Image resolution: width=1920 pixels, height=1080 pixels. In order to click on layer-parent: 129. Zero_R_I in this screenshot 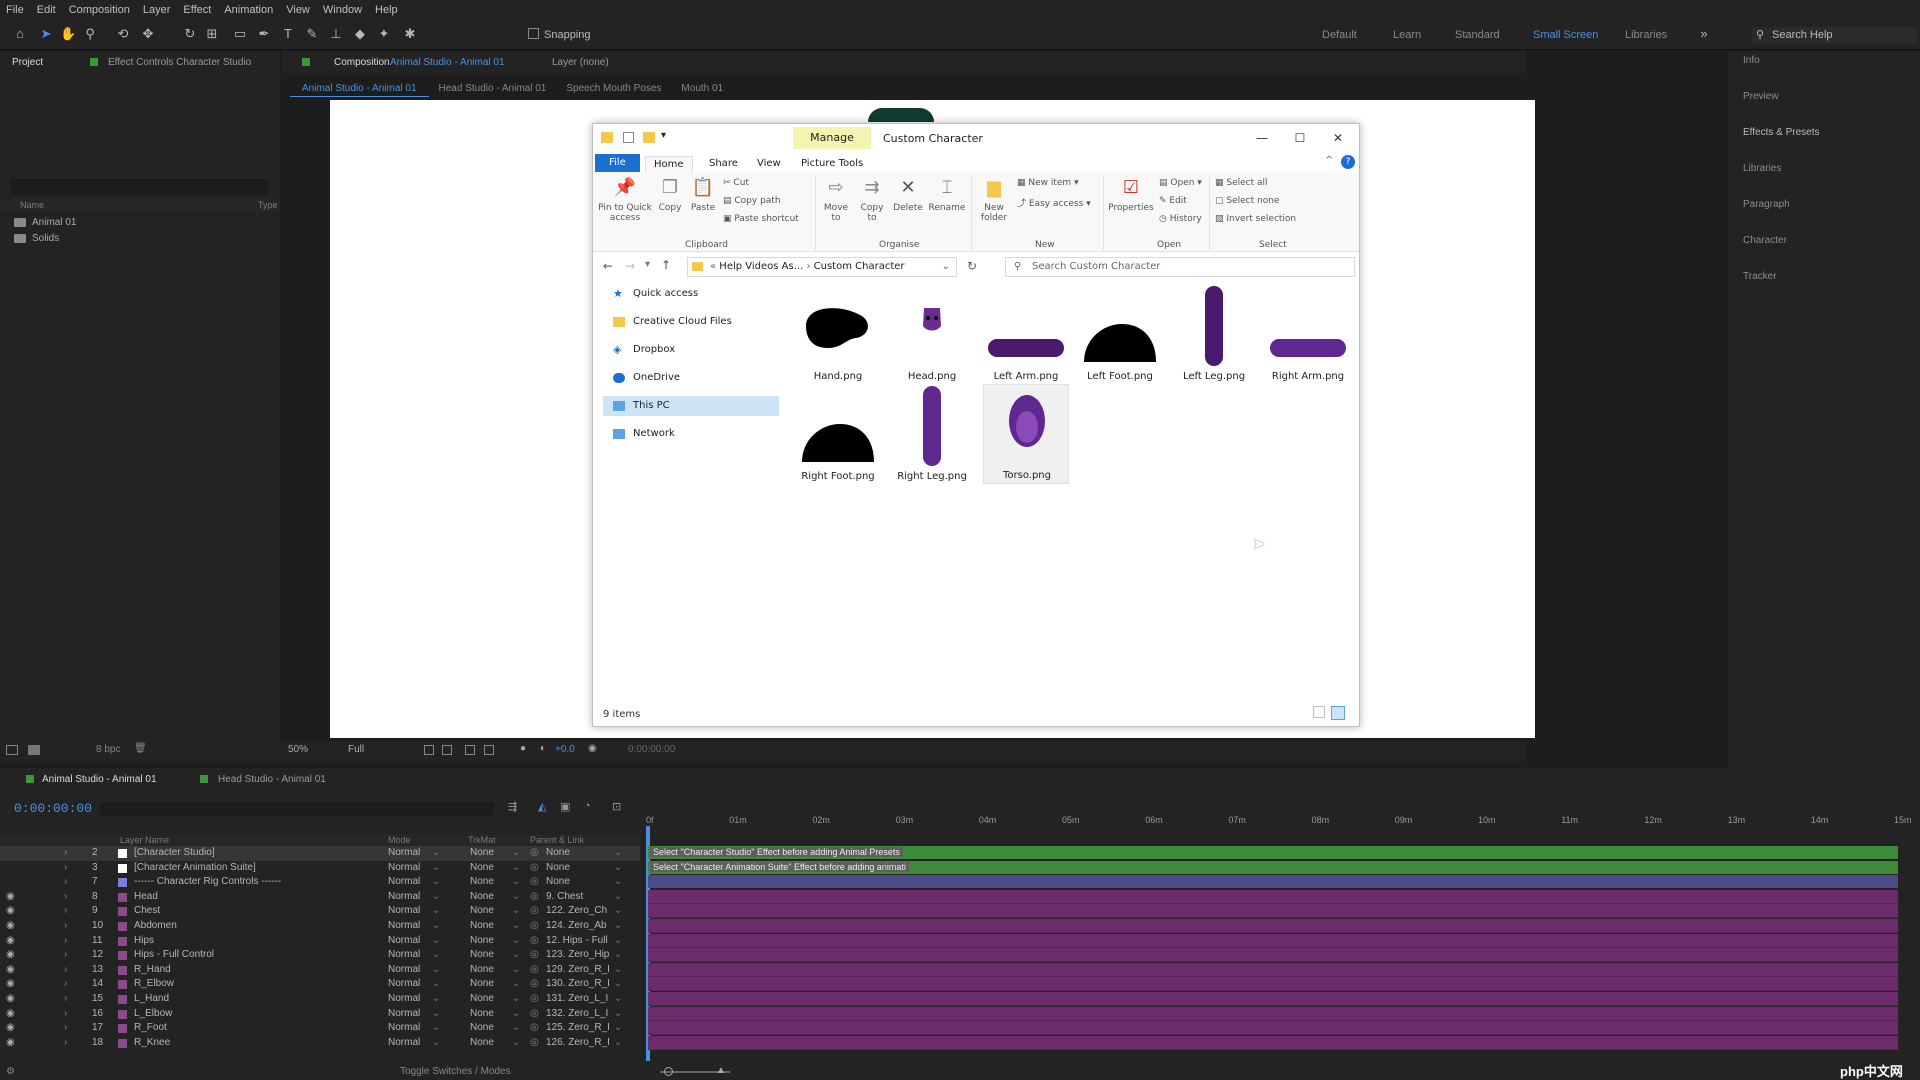, I will do `click(580, 969)`.